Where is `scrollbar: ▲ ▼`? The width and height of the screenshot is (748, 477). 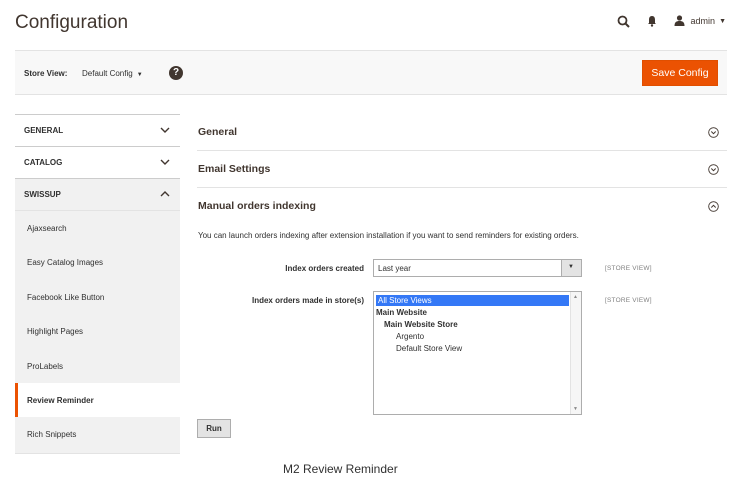
scrollbar: ▲ ▼ is located at coordinates (575, 353).